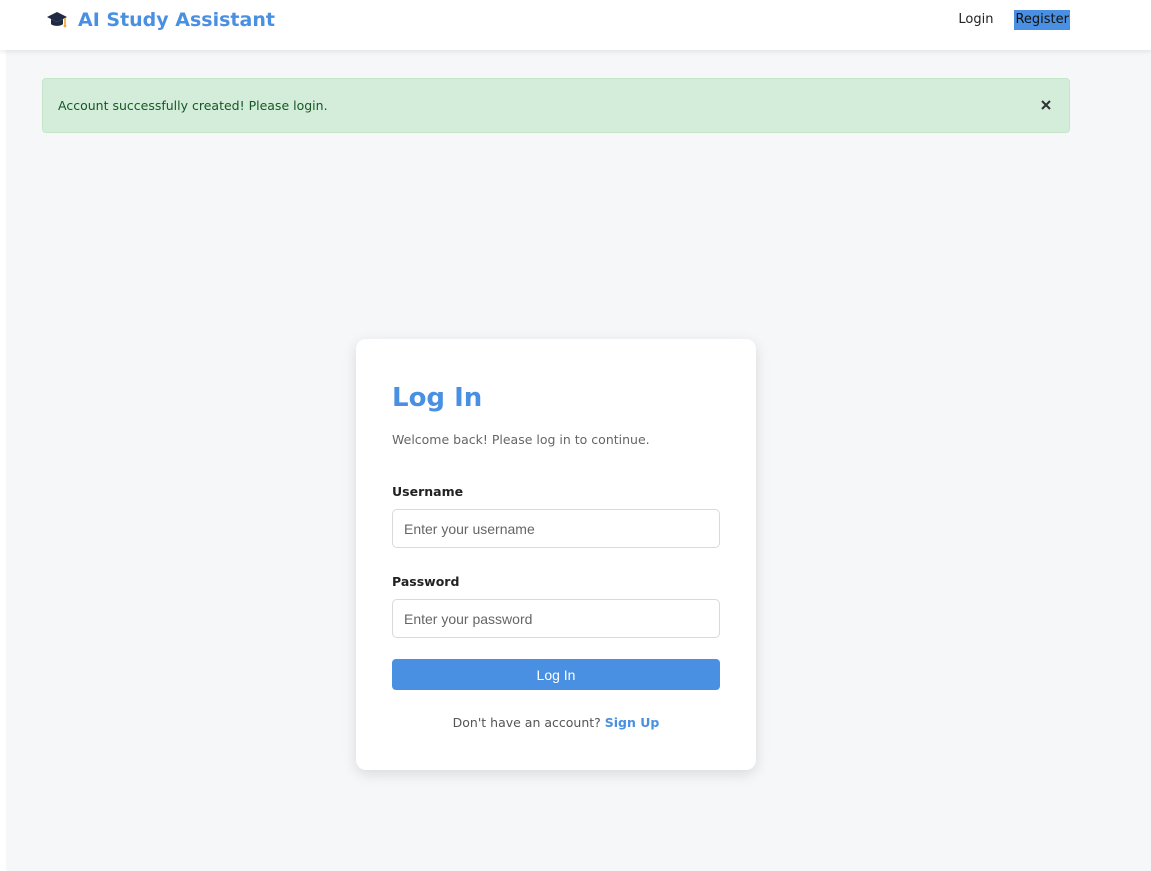 Image resolution: width=1151 pixels, height=871 pixels. Describe the element at coordinates (528, 722) in the screenshot. I see `signup-prompt: Don't have an account?` at that location.